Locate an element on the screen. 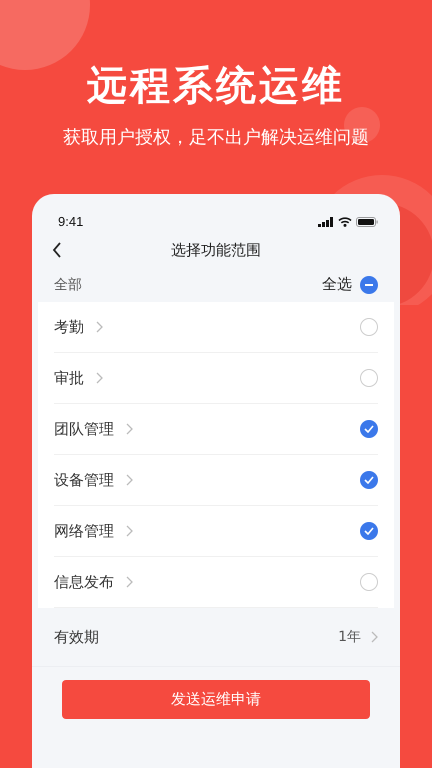 The width and height of the screenshot is (432, 768). item-label: 设备管理 is located at coordinates (84, 480).